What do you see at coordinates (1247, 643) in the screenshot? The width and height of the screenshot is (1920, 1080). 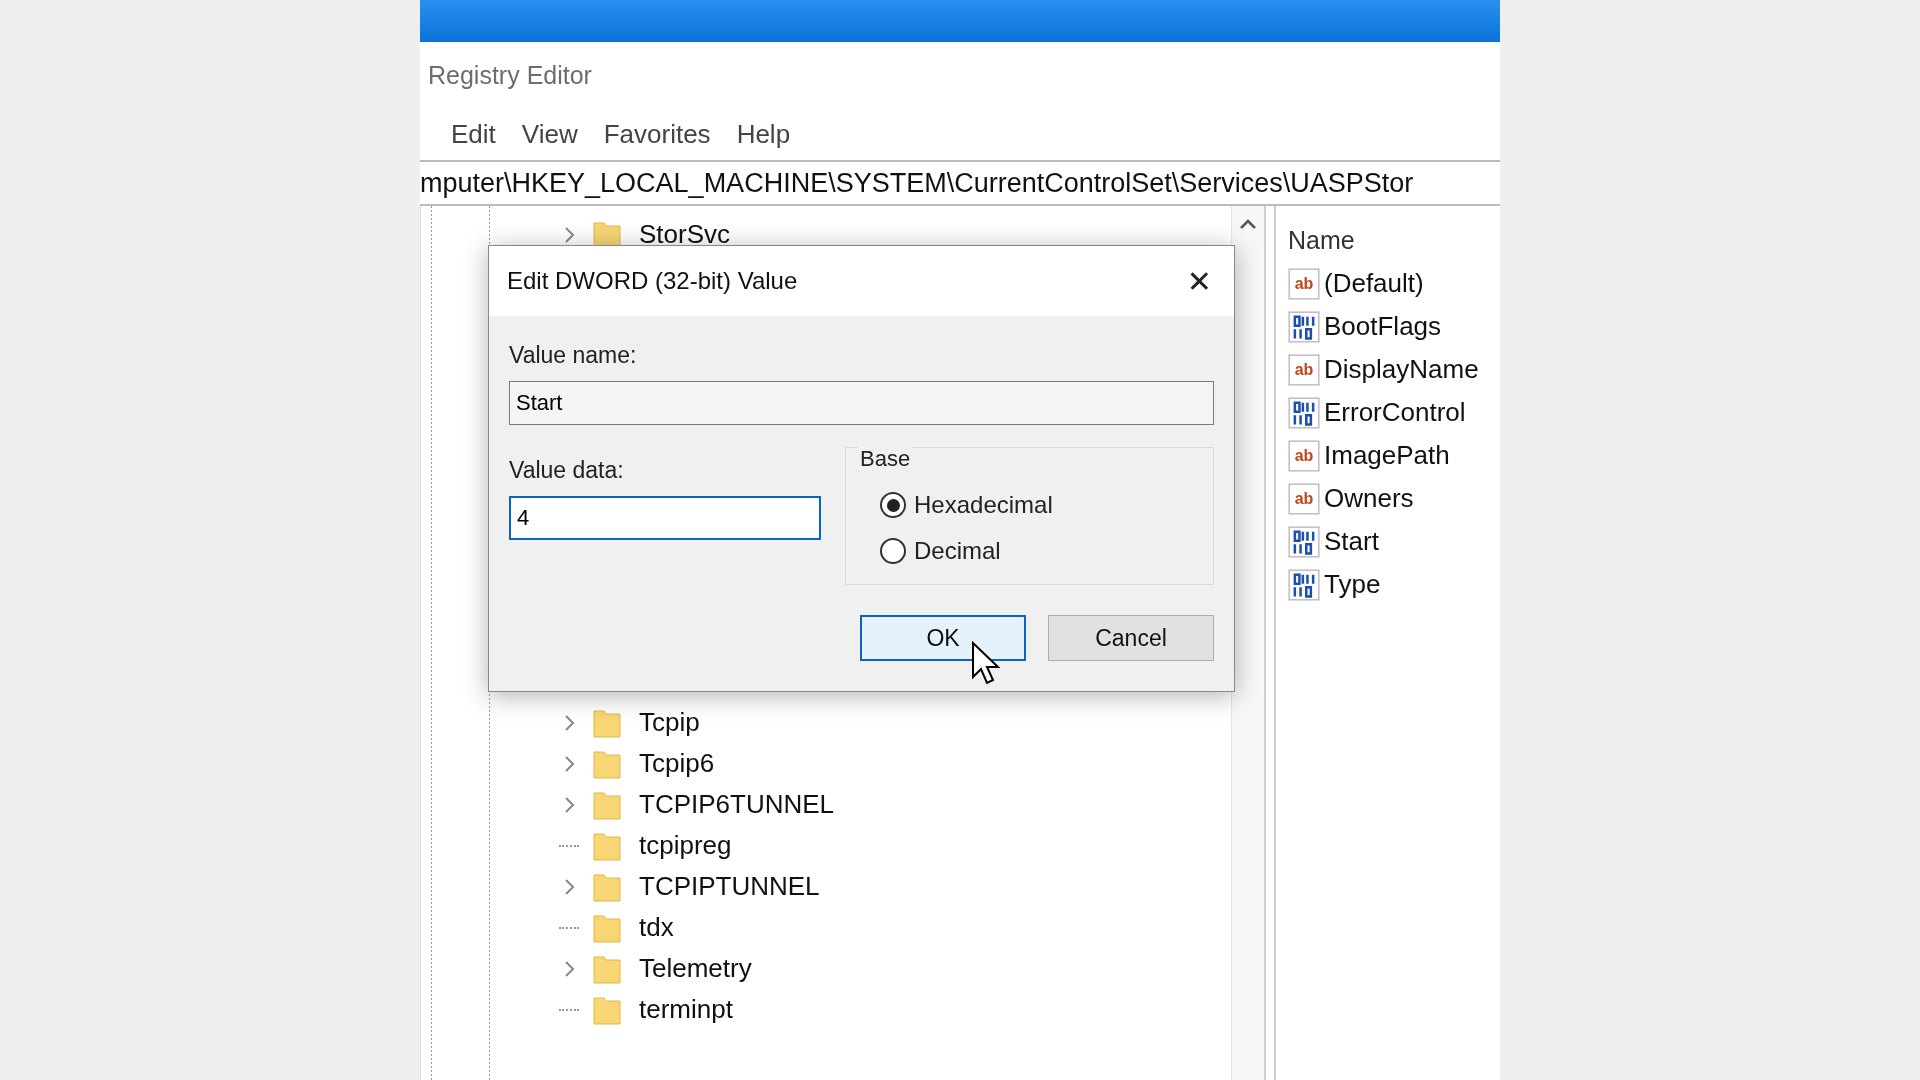 I see `scrollbar` at bounding box center [1247, 643].